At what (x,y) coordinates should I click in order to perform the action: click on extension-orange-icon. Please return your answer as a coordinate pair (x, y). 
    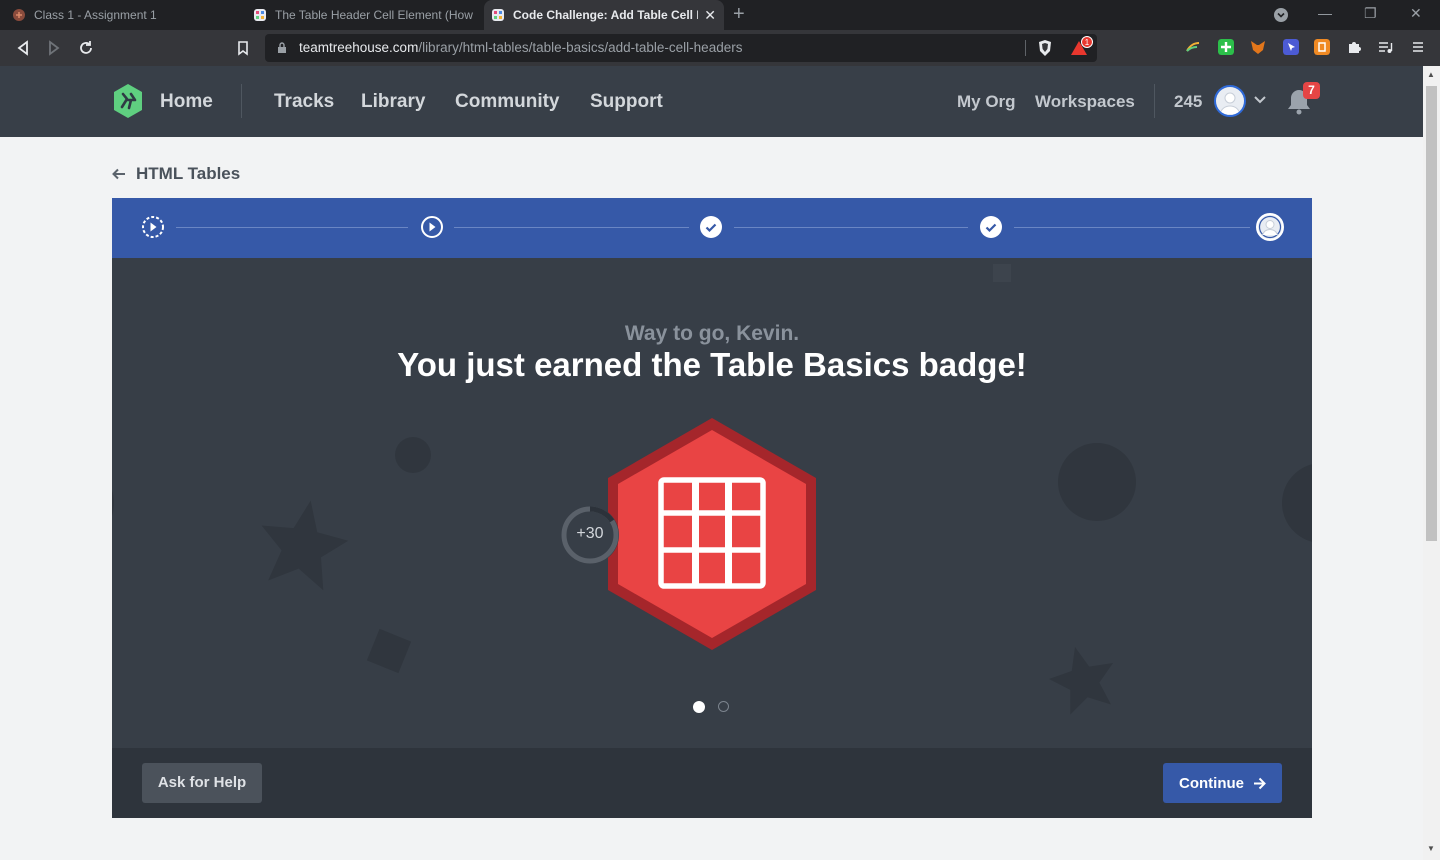
    Looking at the image, I should click on (1322, 47).